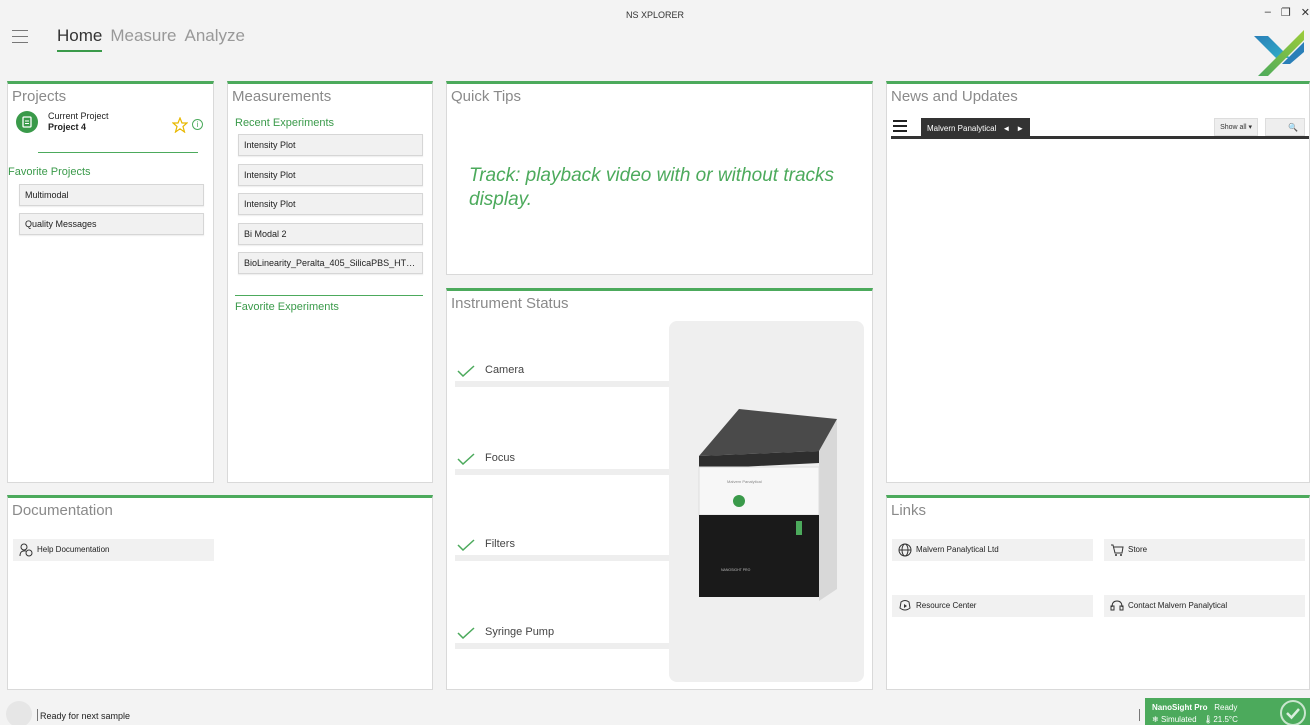 The width and height of the screenshot is (1310, 725). I want to click on show-all-dropdown: Show all ▾, so click(1236, 127).